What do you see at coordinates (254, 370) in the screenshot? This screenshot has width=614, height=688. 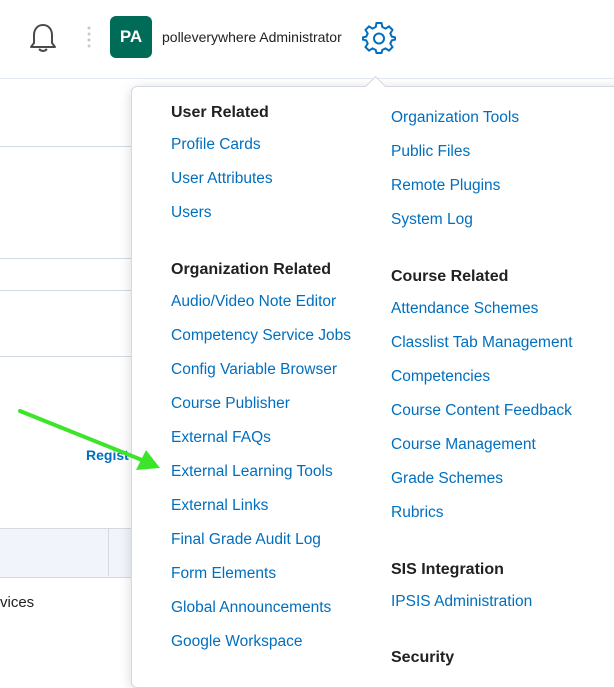 I see `link-config-variable-browser: Config Variable Browser` at bounding box center [254, 370].